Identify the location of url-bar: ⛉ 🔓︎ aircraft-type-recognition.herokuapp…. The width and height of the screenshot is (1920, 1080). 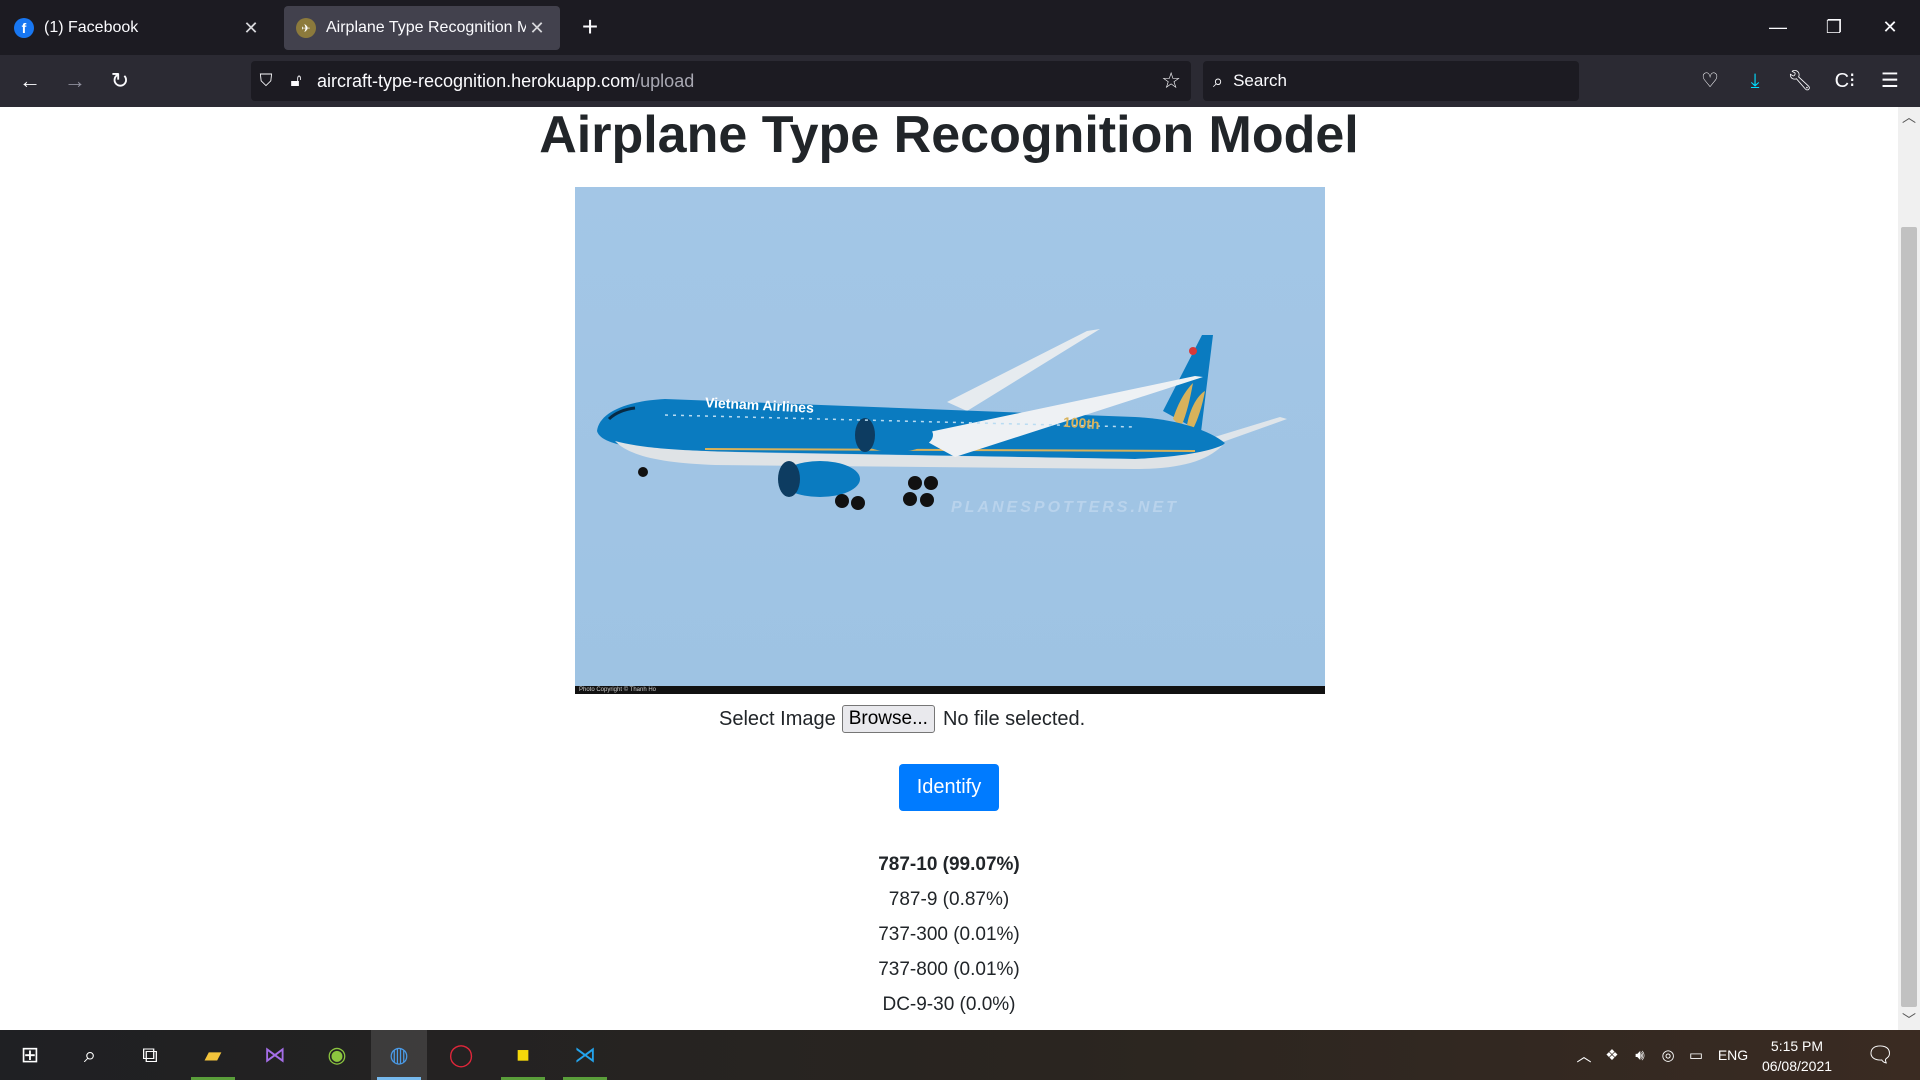
(721, 81).